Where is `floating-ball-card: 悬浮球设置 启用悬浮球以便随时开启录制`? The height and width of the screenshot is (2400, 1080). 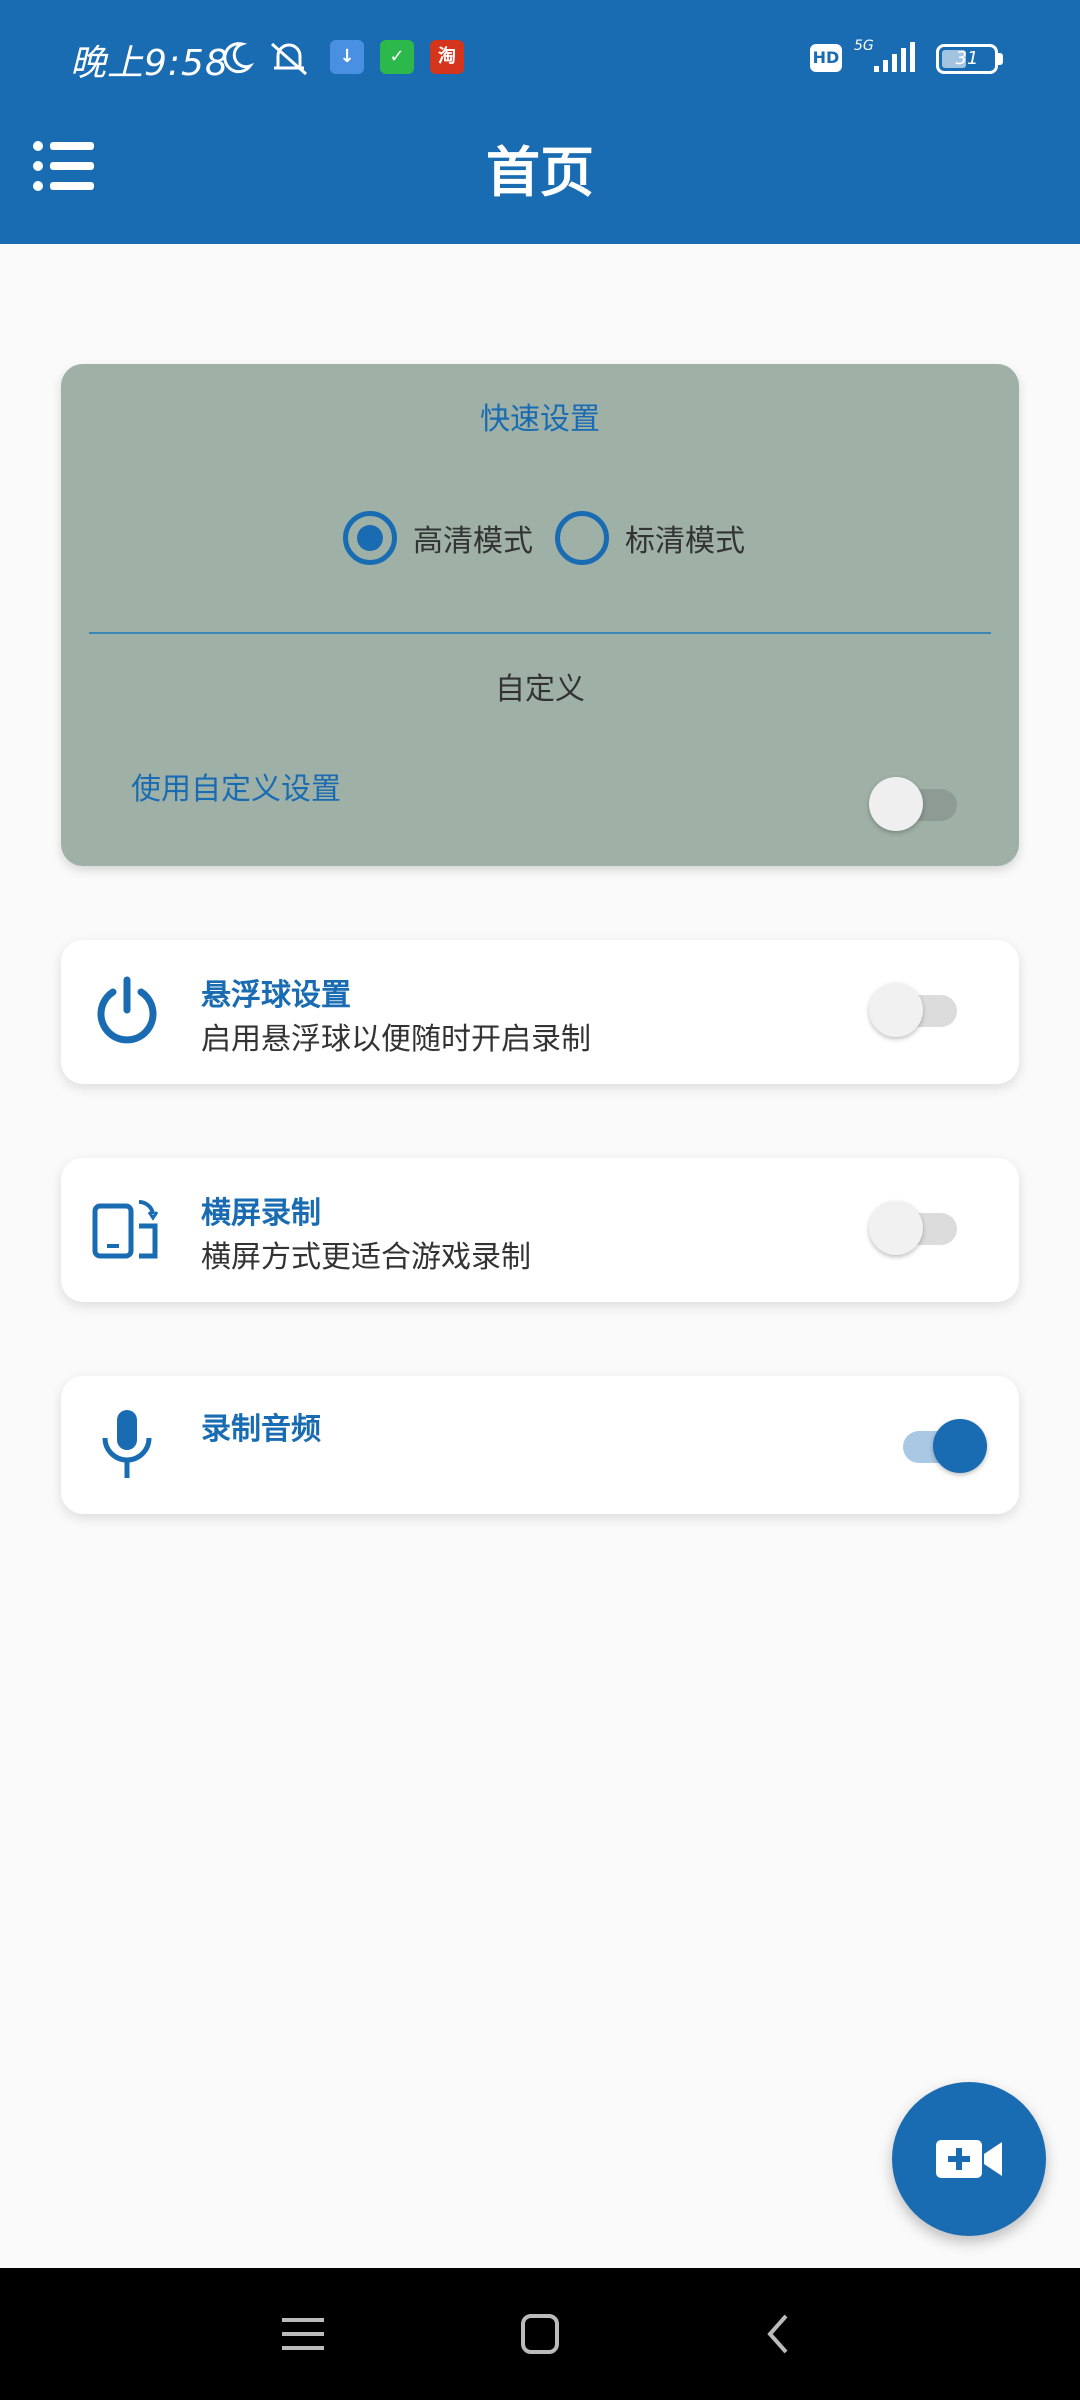
floating-ball-card: 悬浮球设置 启用悬浮球以便随时开启录制 is located at coordinates (540, 1012).